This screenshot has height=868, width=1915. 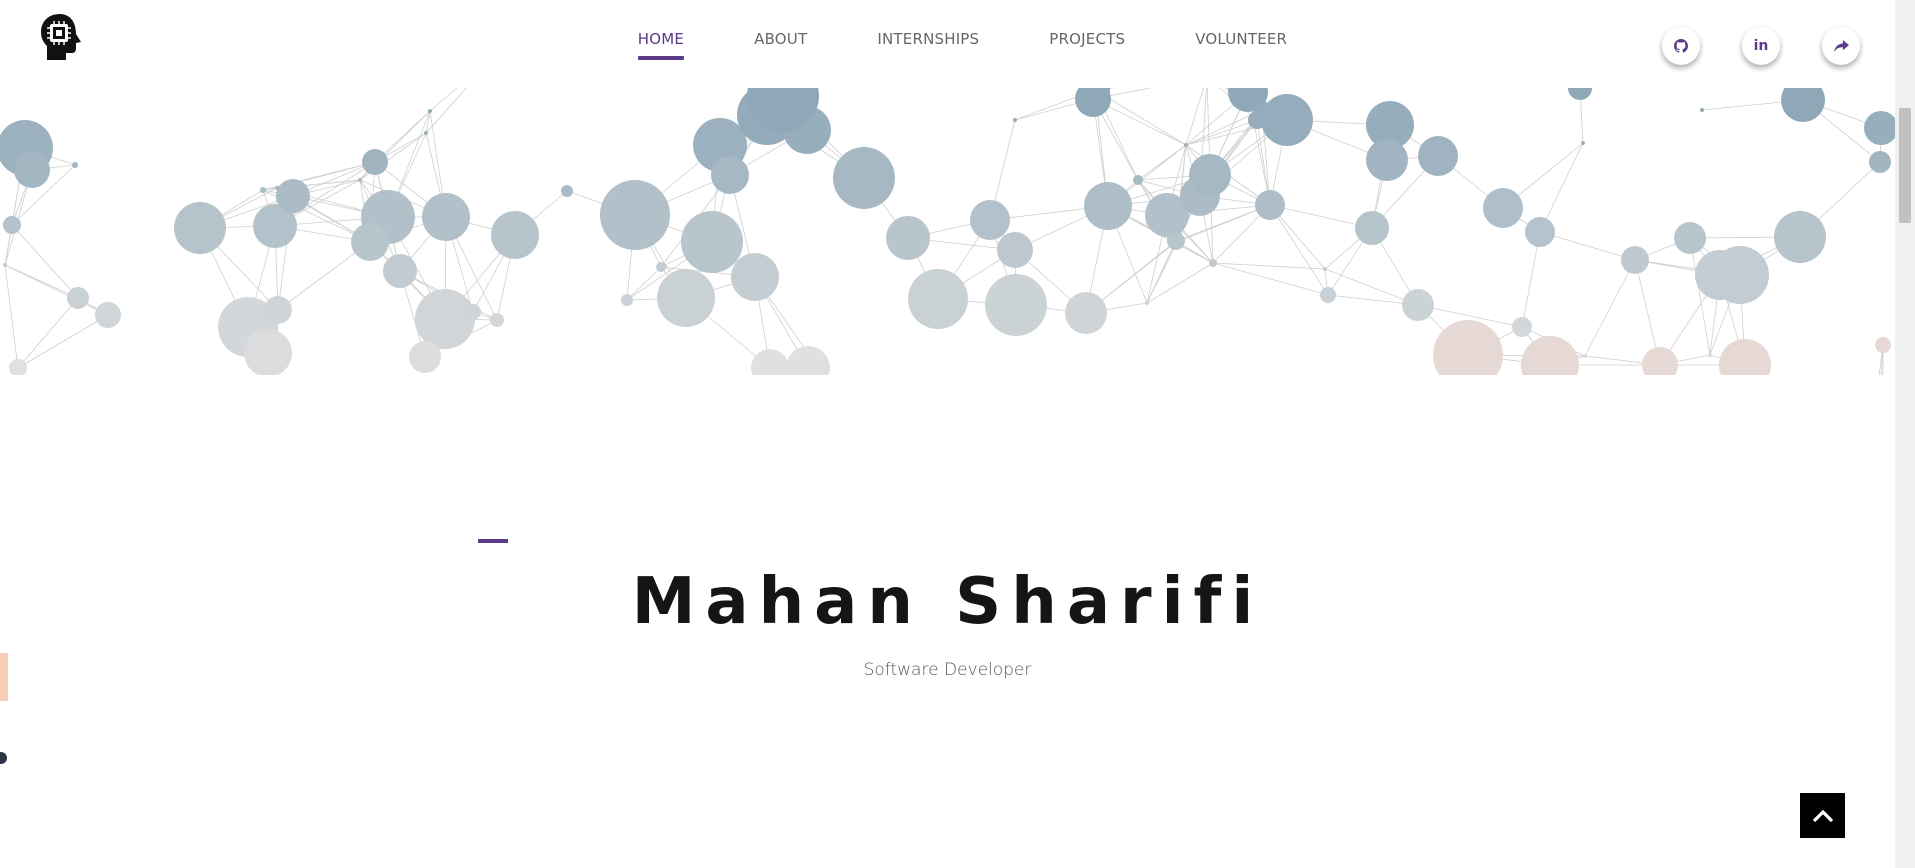 What do you see at coordinates (1087, 45) in the screenshot?
I see `nav-projects: PROJECTS` at bounding box center [1087, 45].